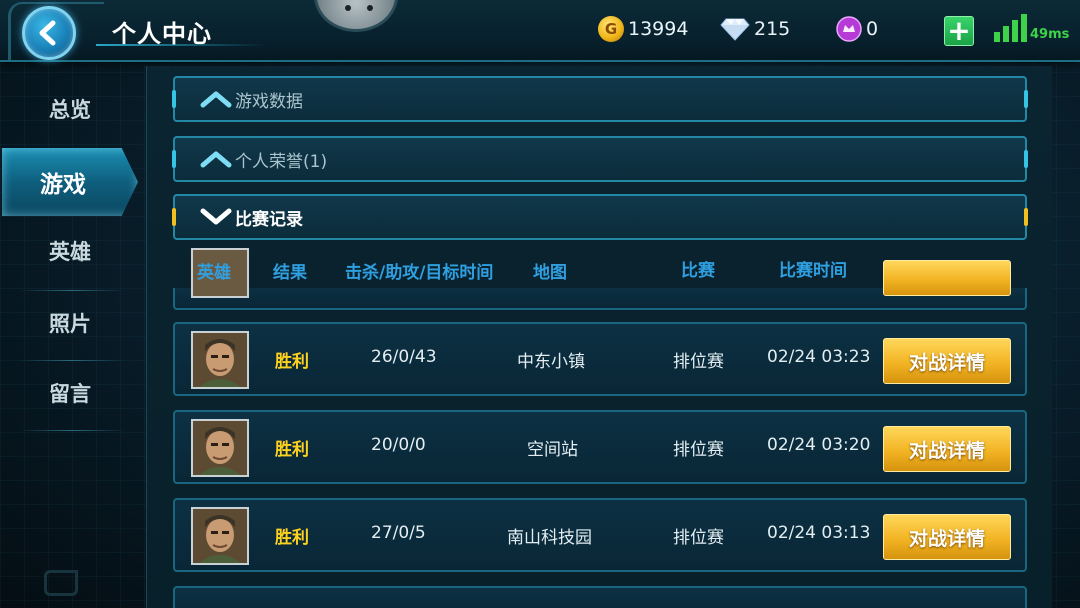  What do you see at coordinates (356, 16) in the screenshot?
I see `player-avatar` at bounding box center [356, 16].